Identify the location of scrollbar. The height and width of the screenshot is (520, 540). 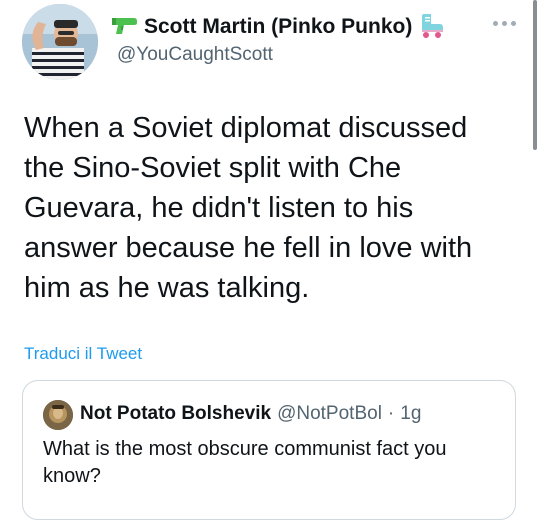
(535, 75).